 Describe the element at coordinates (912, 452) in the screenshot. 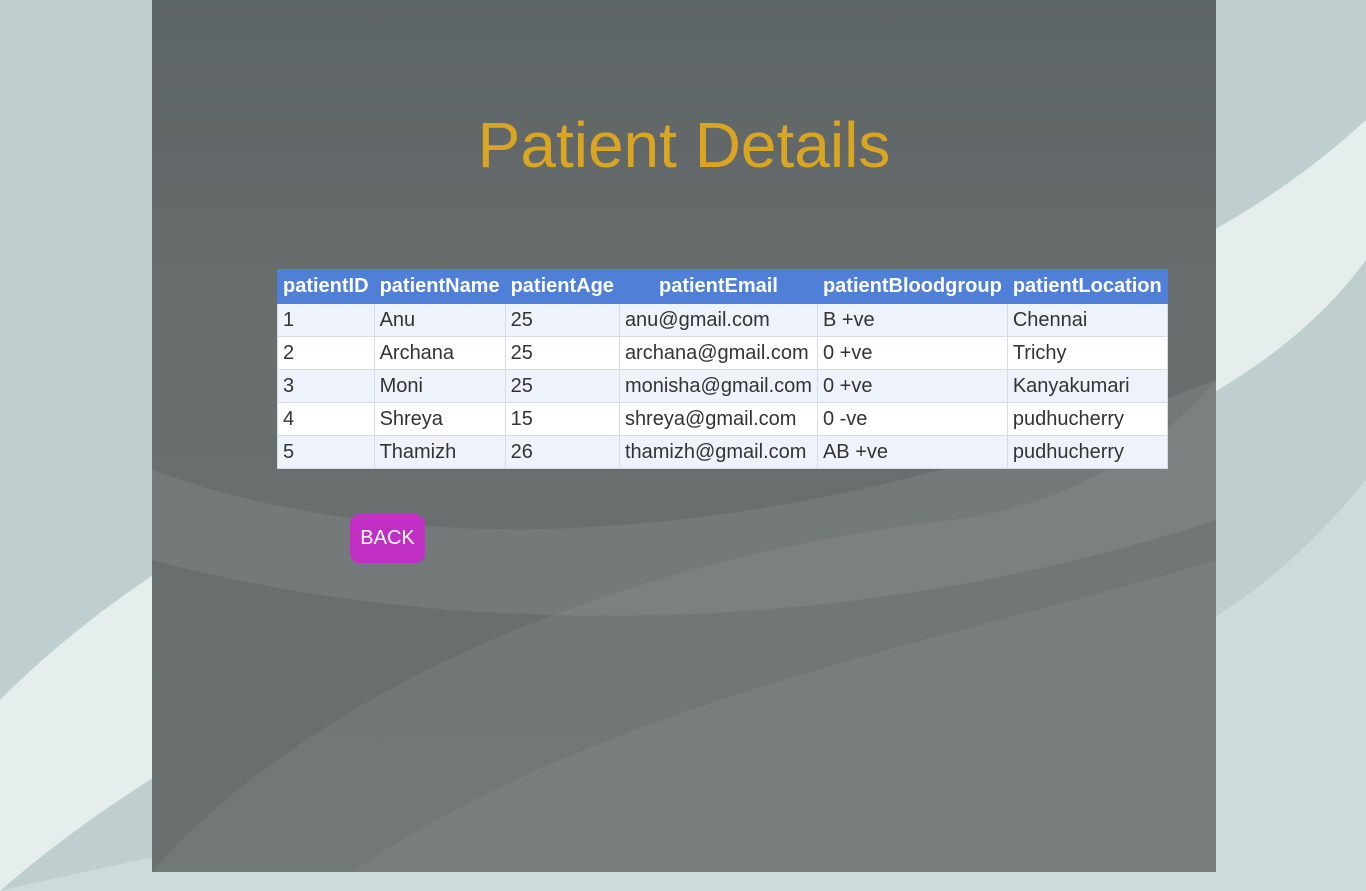

I see `cell-patient-bloodgroup: AB +ve` at that location.